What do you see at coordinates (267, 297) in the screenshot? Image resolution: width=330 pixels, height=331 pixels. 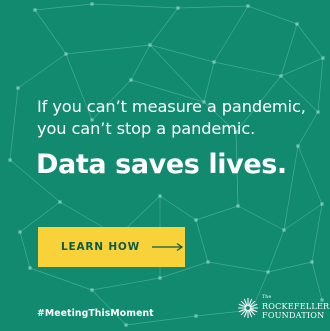 I see `logo-the: The` at bounding box center [267, 297].